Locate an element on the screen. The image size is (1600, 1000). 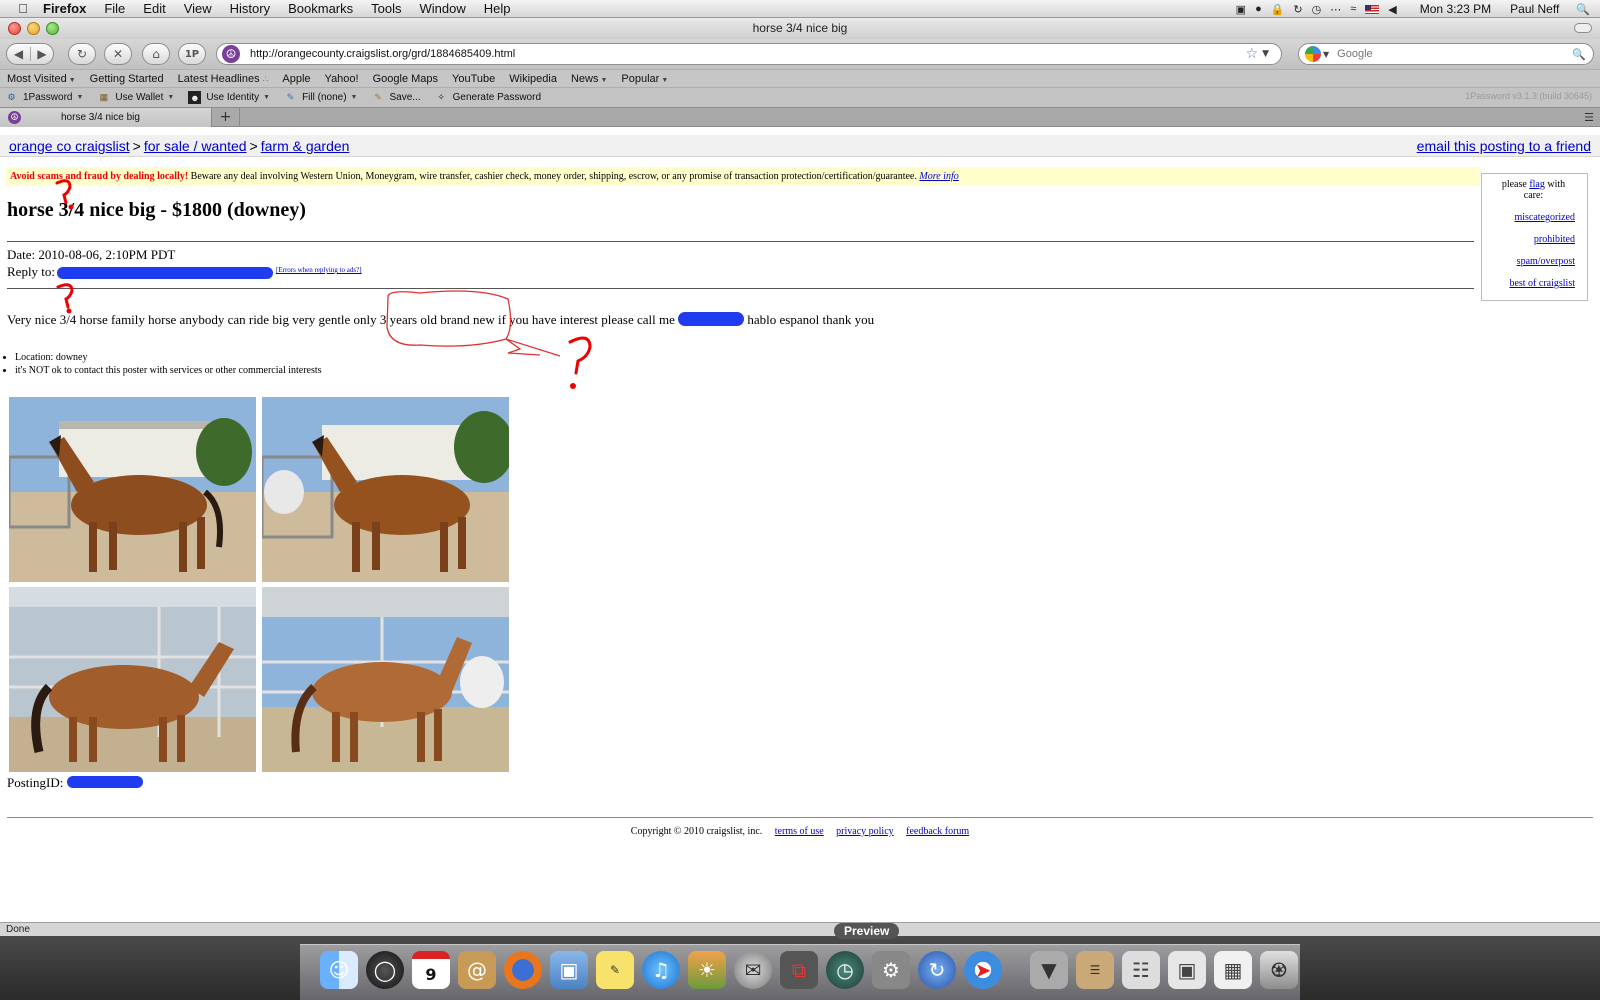
use-wallet-menu: ▦ Use Wallet ▼ is located at coordinates (136, 97).